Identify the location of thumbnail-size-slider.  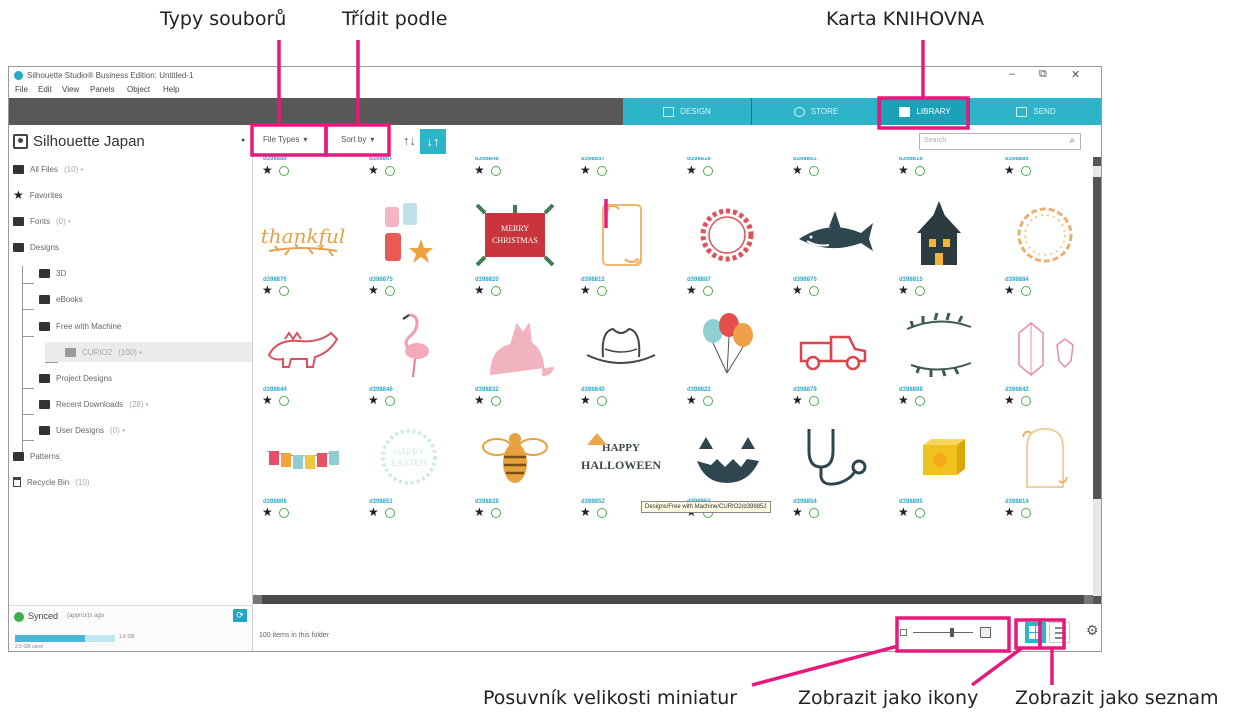
(950, 633).